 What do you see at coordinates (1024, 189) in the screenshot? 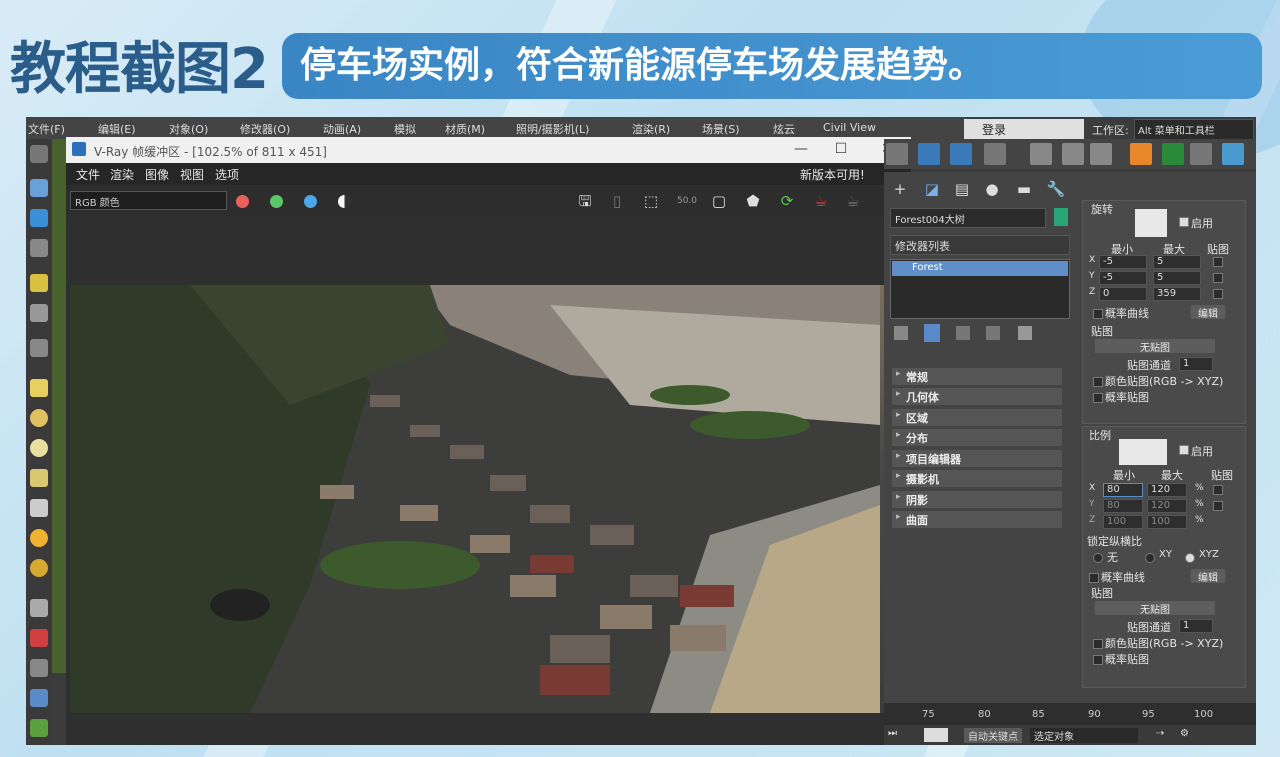
I see `display-tab-icon: ▬` at bounding box center [1024, 189].